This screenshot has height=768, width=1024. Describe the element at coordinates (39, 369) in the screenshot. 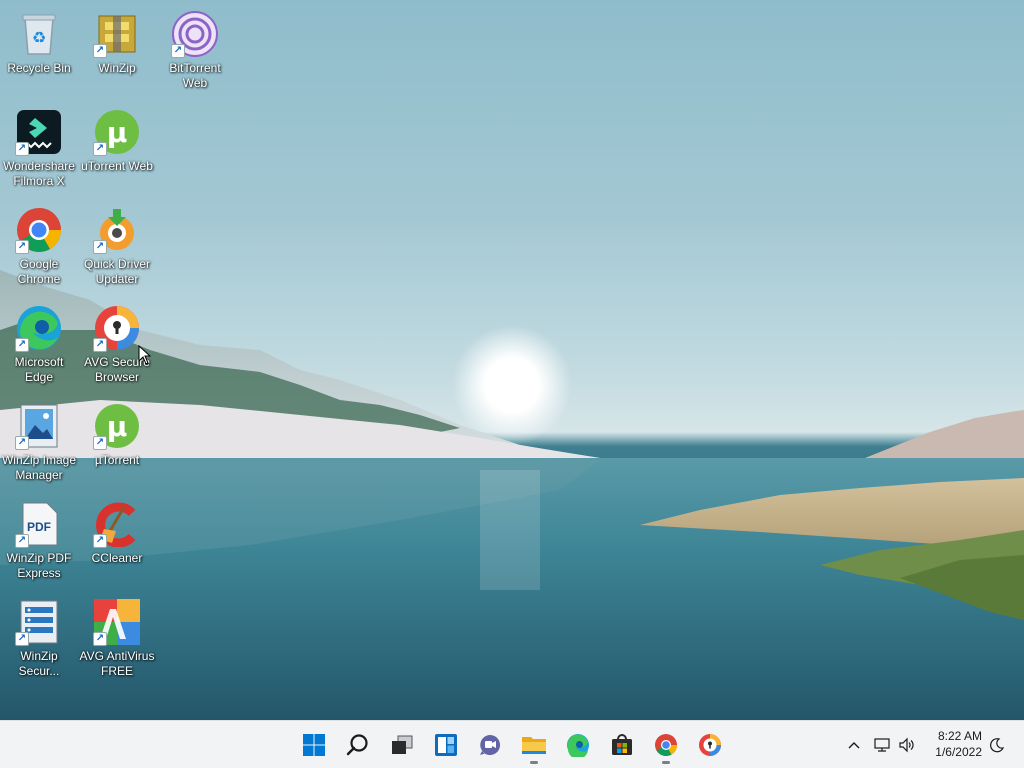

I see `desktop-icon-label: Microsoft Edge` at that location.